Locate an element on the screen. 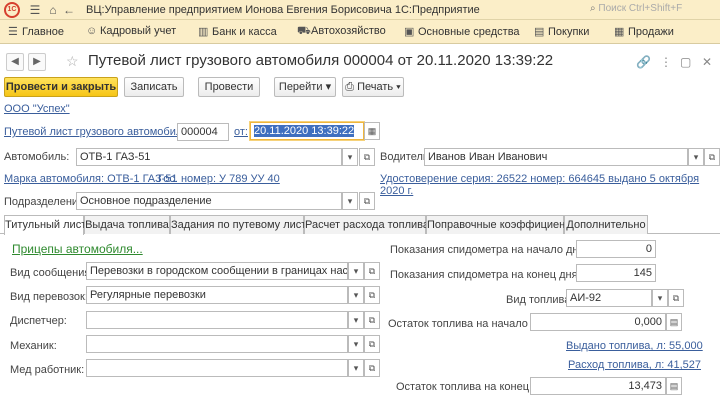 This screenshot has width=720, height=402. date-input: 20.11.2020 13:39:22 is located at coordinates (307, 131).